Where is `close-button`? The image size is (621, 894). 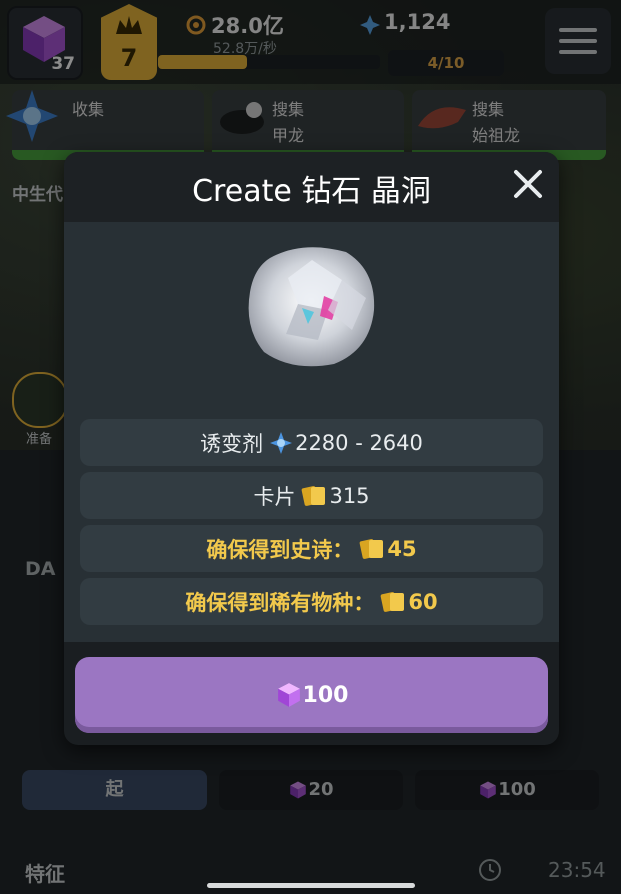
close-button is located at coordinates (528, 184).